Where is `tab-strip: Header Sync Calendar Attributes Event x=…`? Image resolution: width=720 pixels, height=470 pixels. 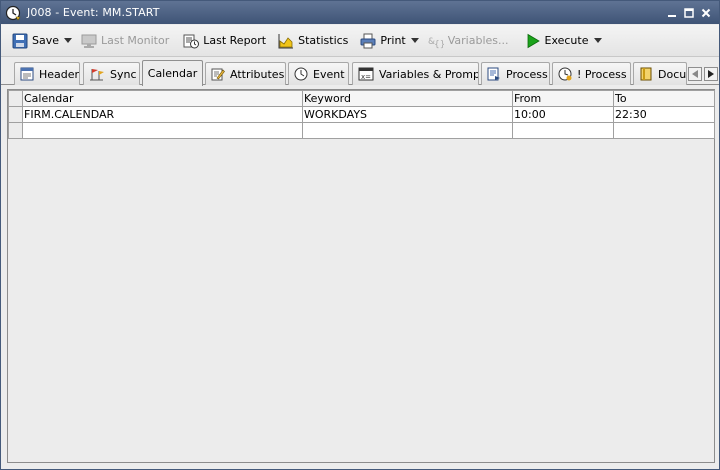 tab-strip: Header Sync Calendar Attributes Event x=… is located at coordinates (360, 72).